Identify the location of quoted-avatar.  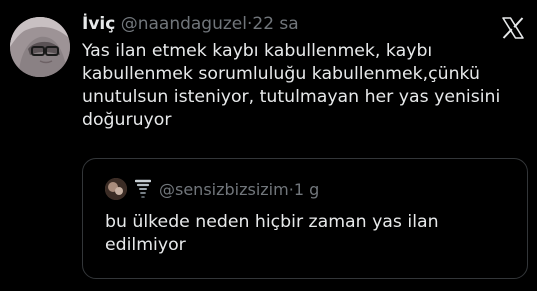
(116, 189).